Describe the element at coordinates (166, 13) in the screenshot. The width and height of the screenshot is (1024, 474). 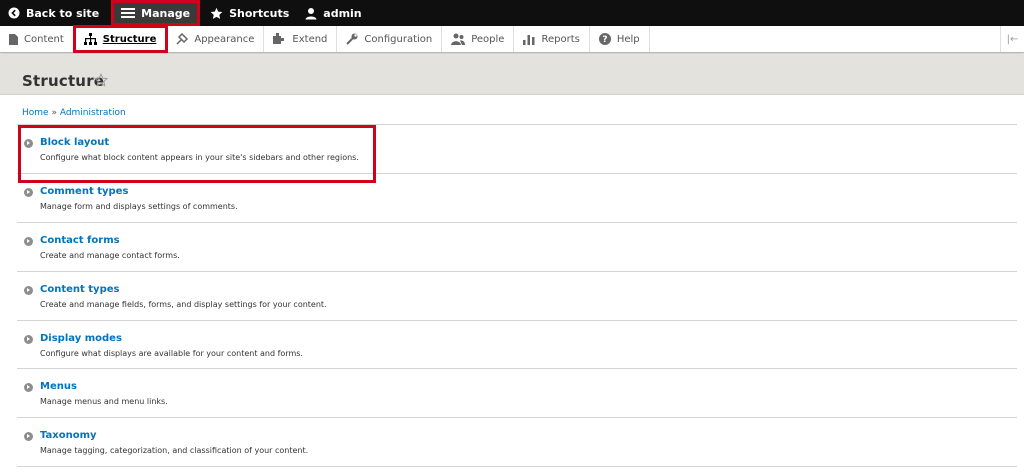
I see `manage-label: Manage` at that location.